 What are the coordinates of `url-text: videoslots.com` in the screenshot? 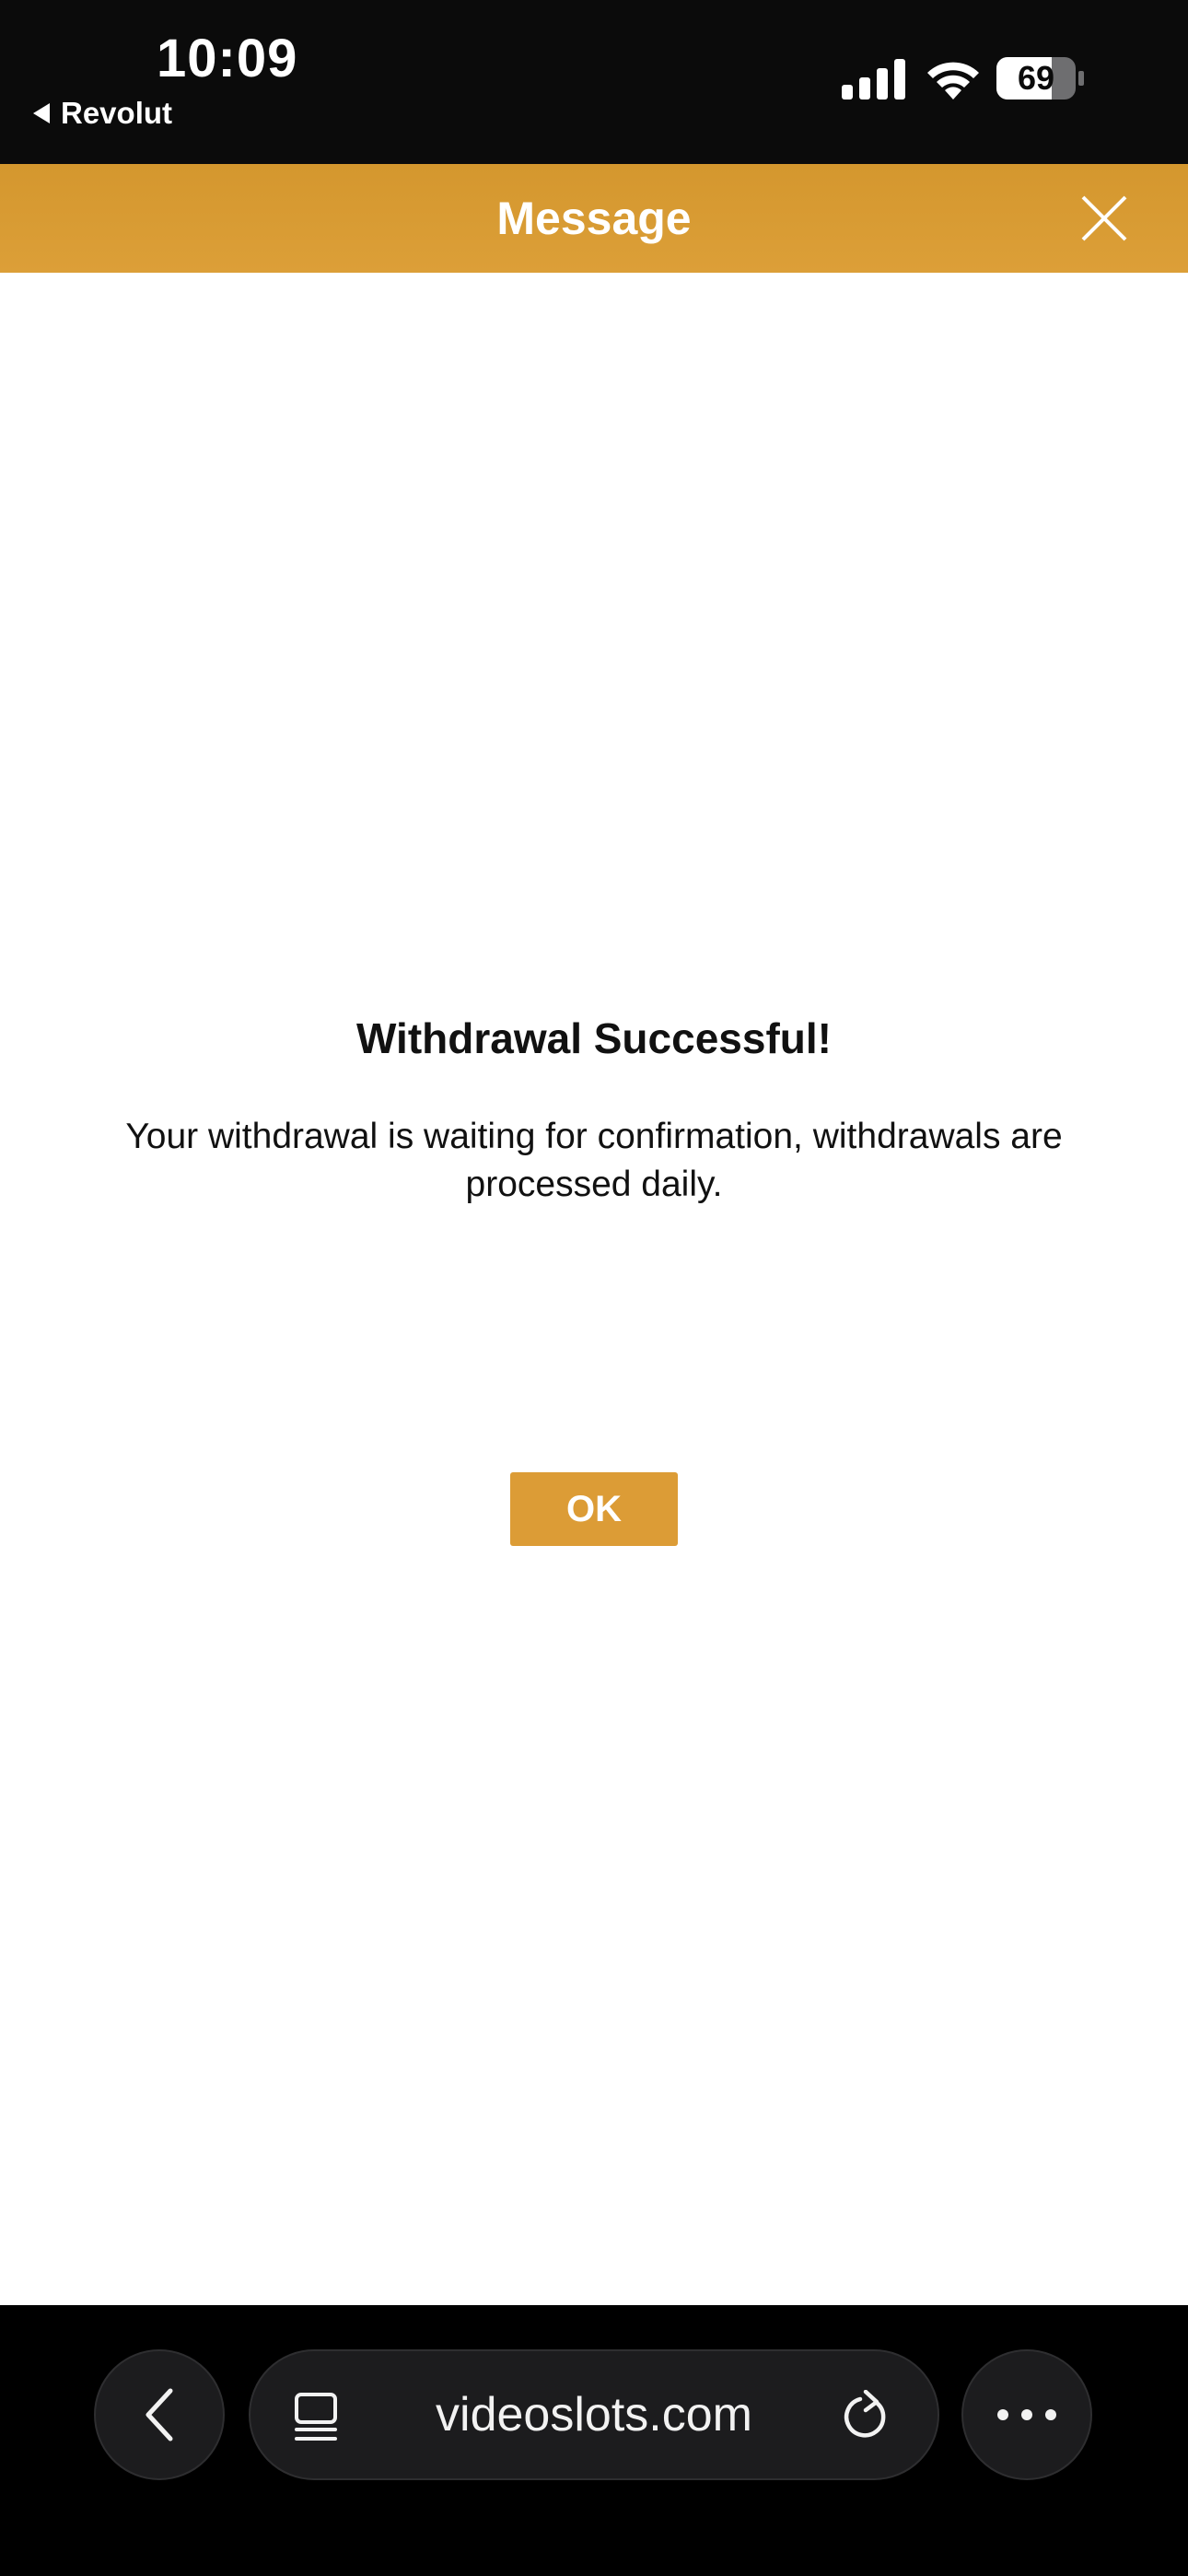 It's located at (594, 2414).